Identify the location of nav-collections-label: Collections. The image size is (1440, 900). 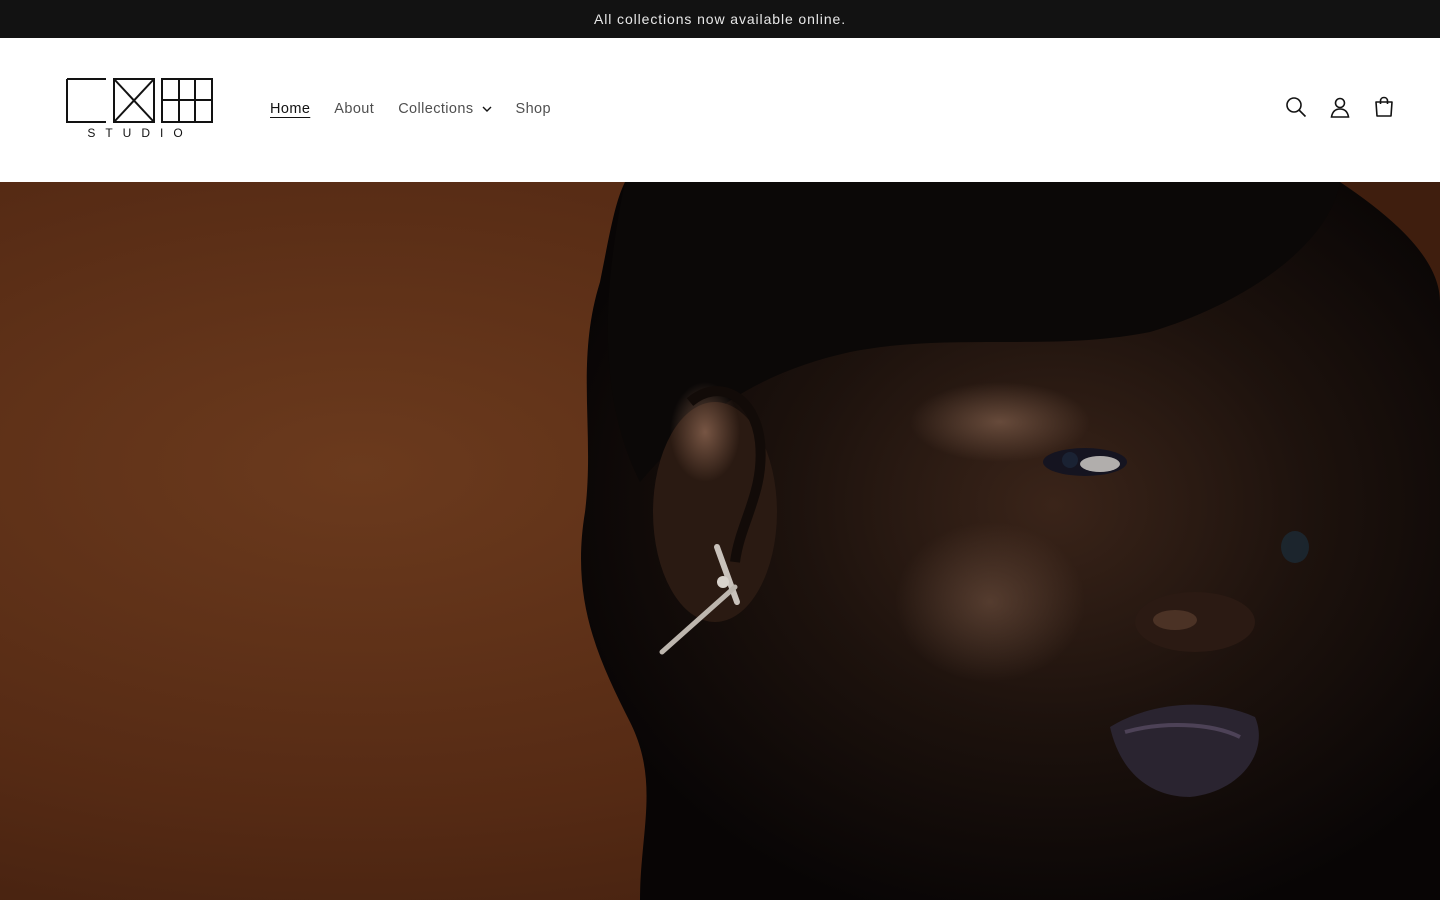
(436, 109).